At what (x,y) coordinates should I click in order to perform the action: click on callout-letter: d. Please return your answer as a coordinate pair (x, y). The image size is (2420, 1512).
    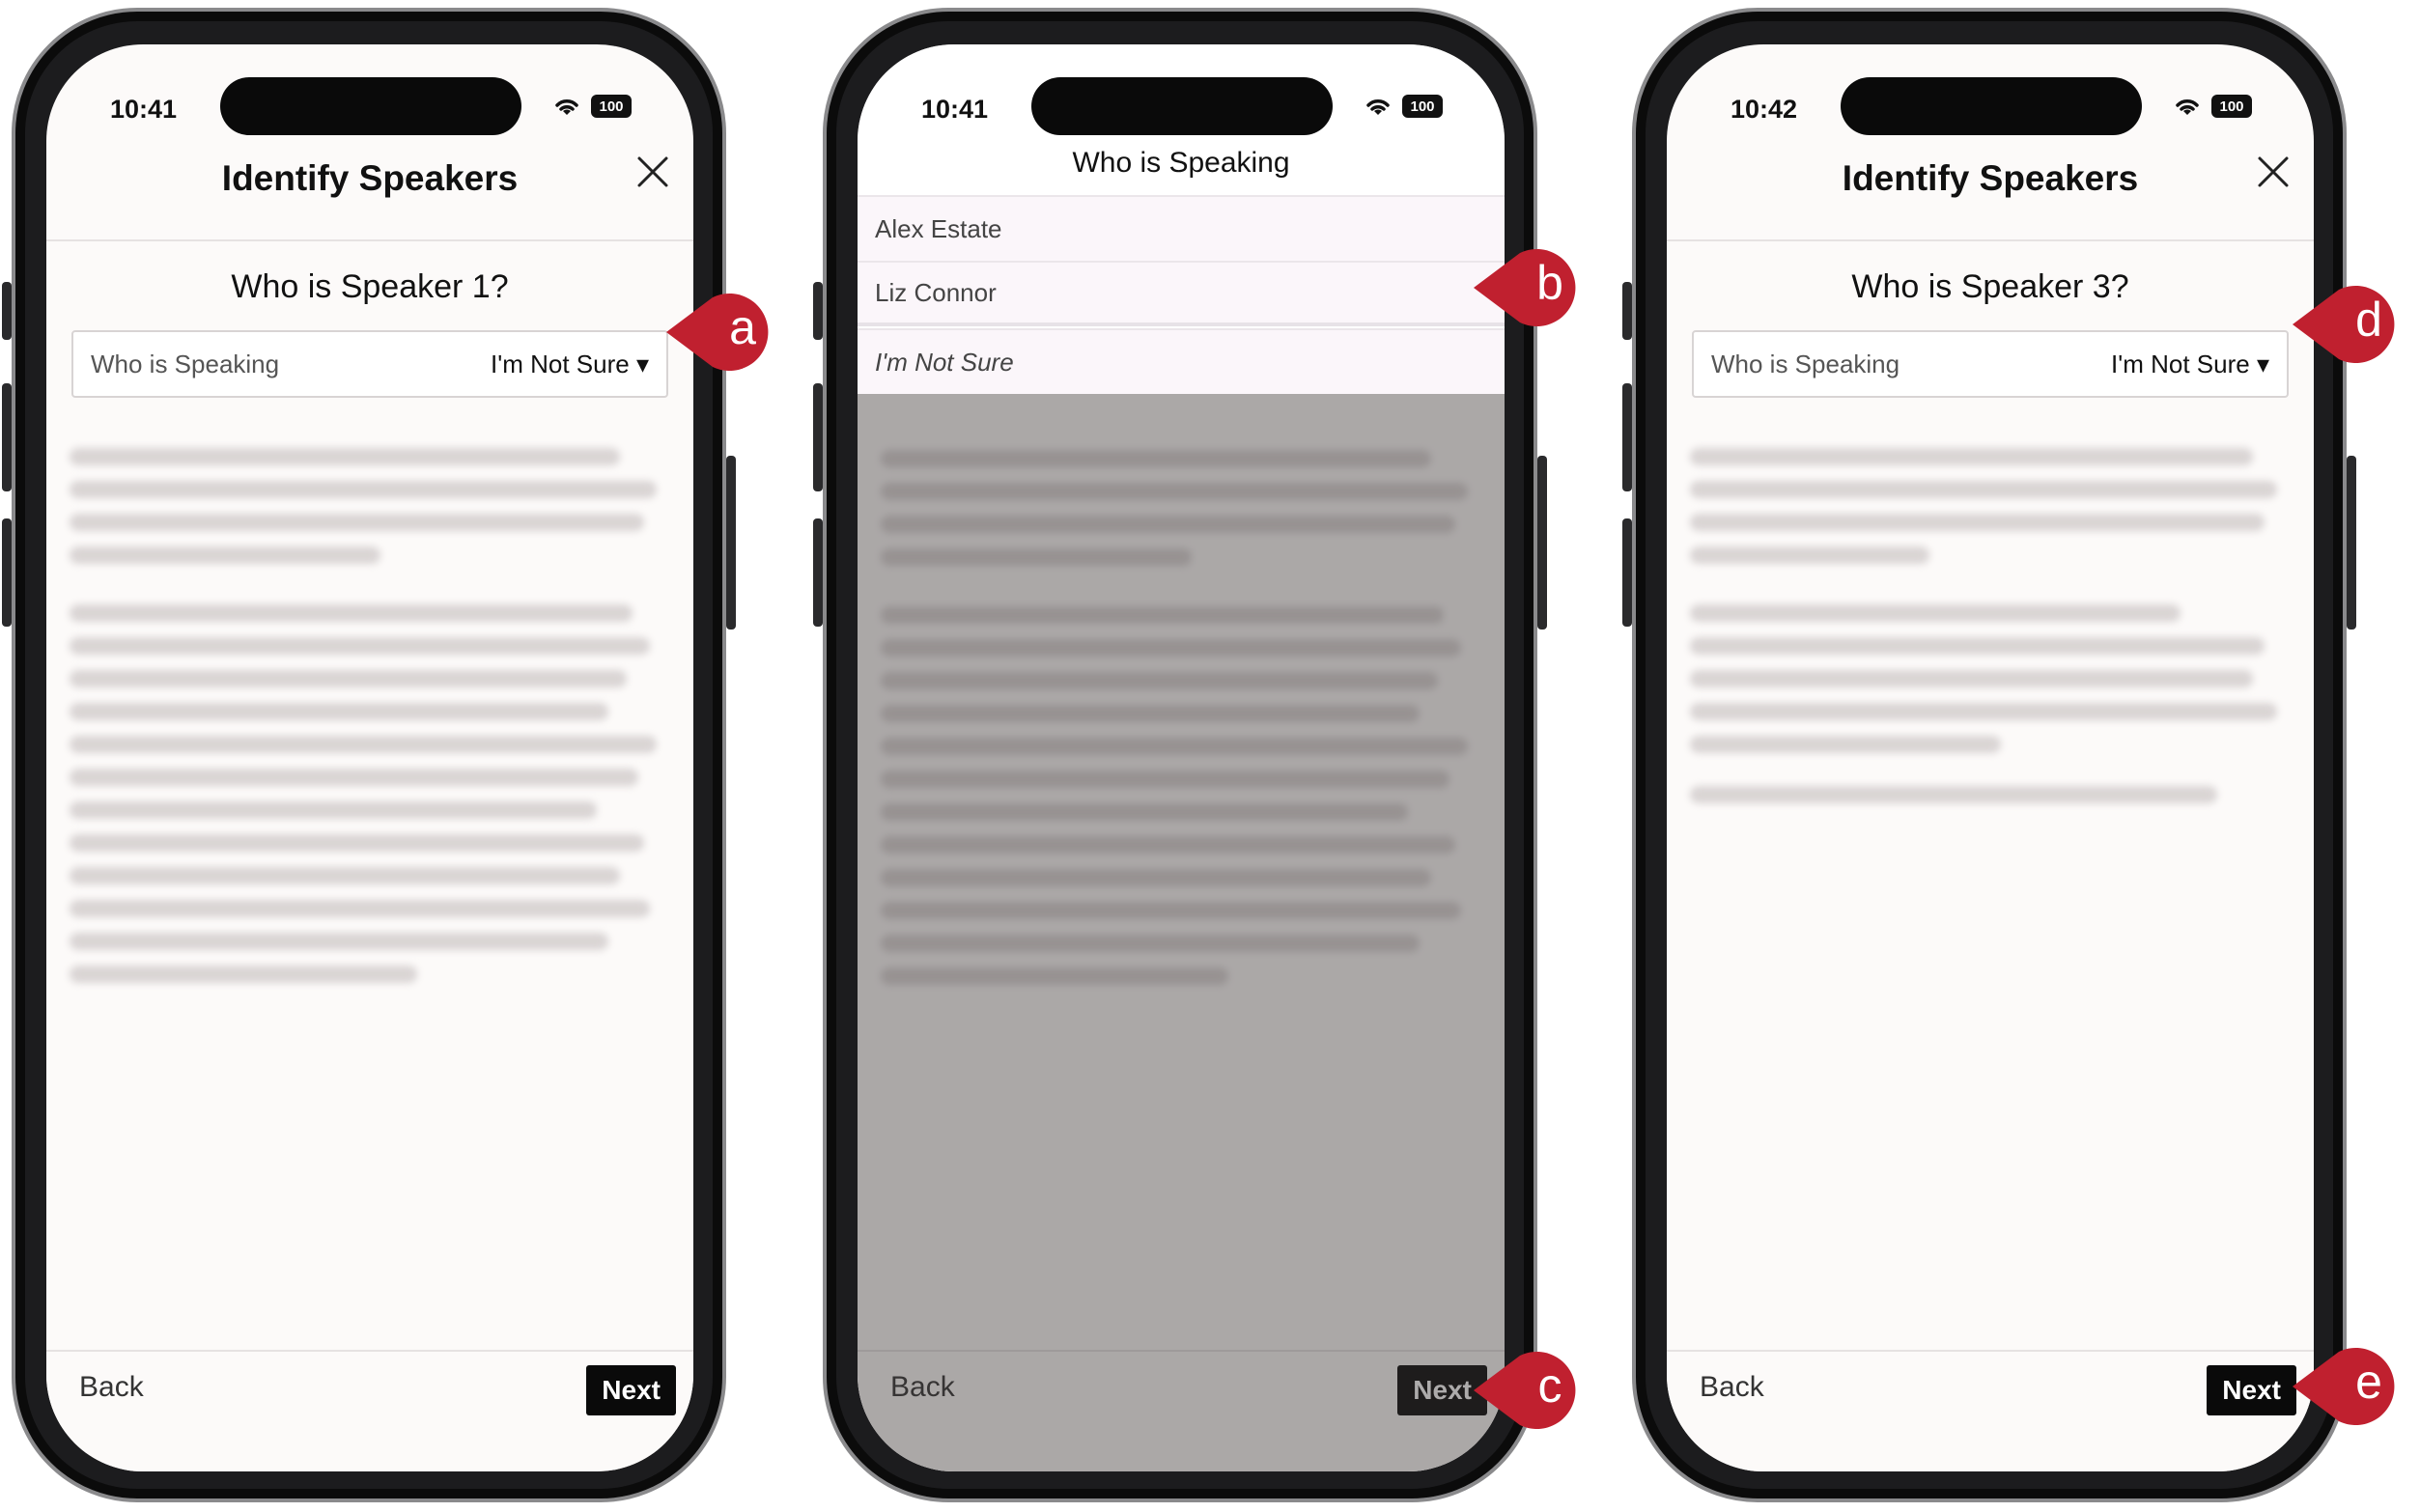
    Looking at the image, I should click on (2369, 320).